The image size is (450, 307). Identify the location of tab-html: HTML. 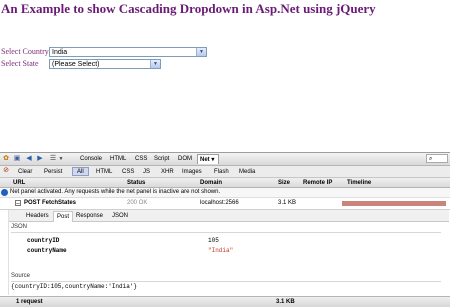
(118, 159).